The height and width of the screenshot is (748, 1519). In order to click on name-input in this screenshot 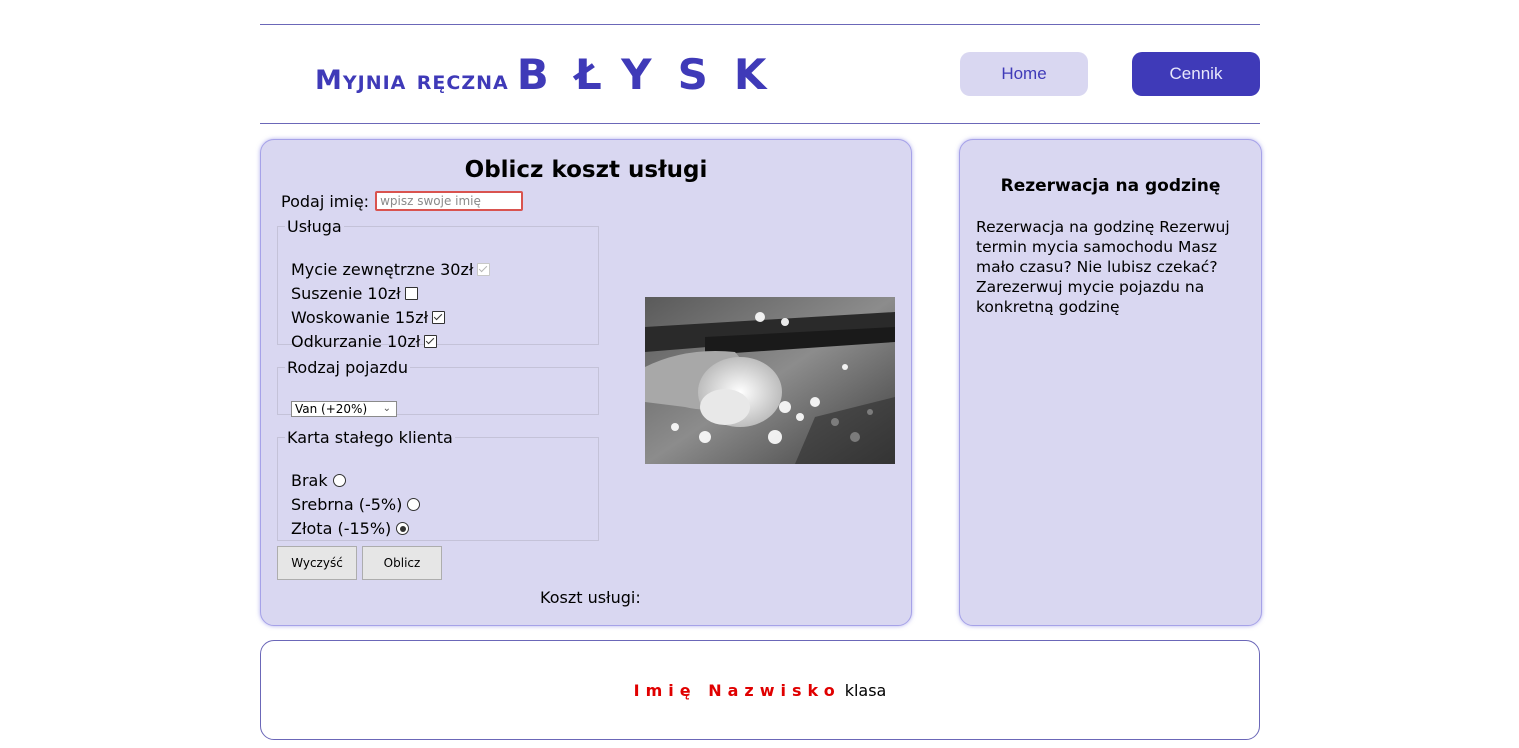, I will do `click(449, 201)`.